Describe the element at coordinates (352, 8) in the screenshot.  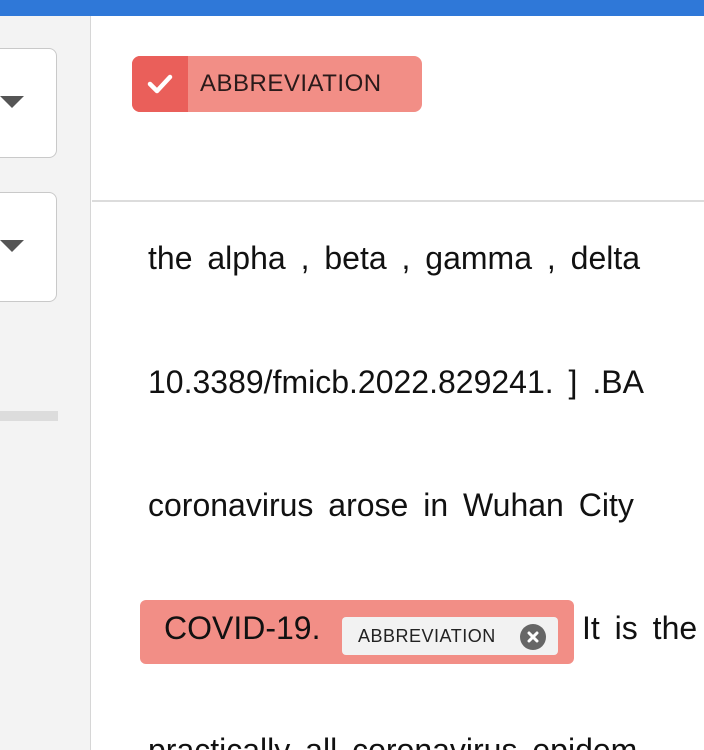
I see `top-bar` at that location.